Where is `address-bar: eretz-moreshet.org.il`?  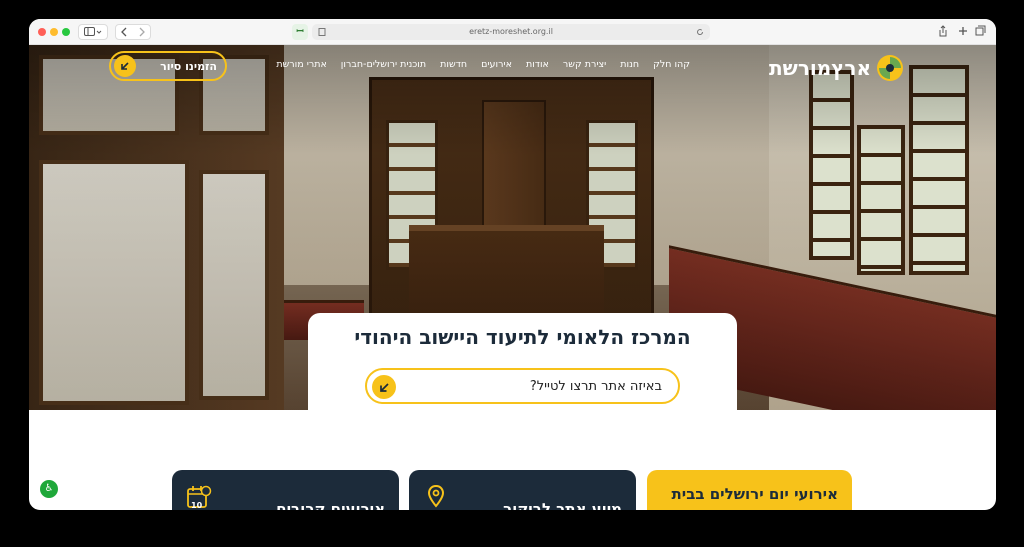 address-bar: eretz-moreshet.org.il is located at coordinates (511, 32).